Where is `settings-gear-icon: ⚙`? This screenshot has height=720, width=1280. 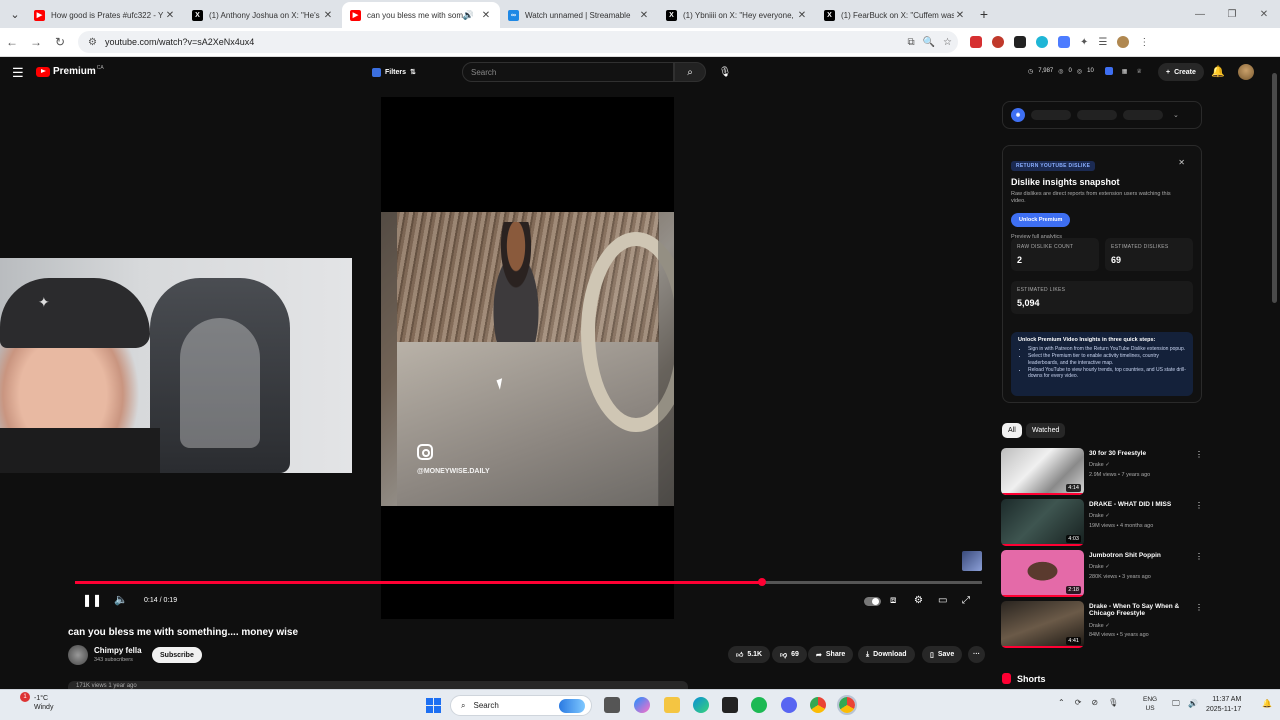
settings-gear-icon: ⚙ is located at coordinates (918, 600).